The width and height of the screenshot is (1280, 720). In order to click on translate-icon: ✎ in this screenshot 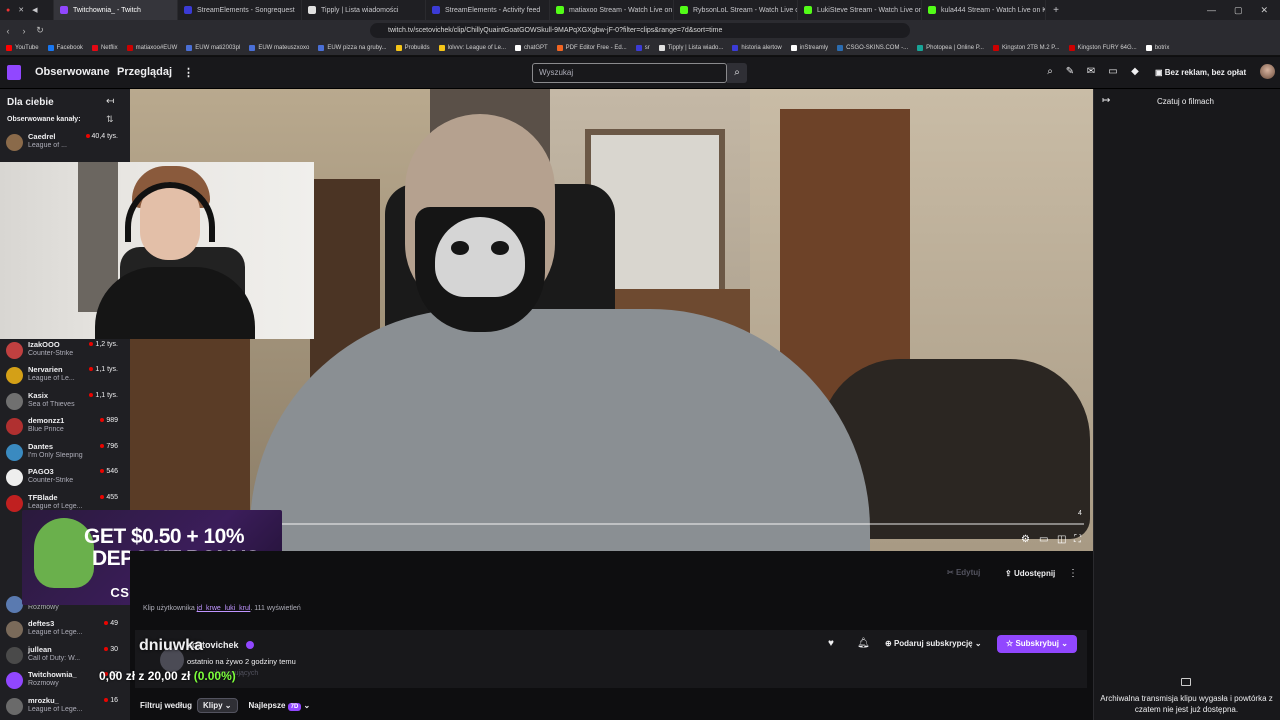, I will do `click(1070, 72)`.